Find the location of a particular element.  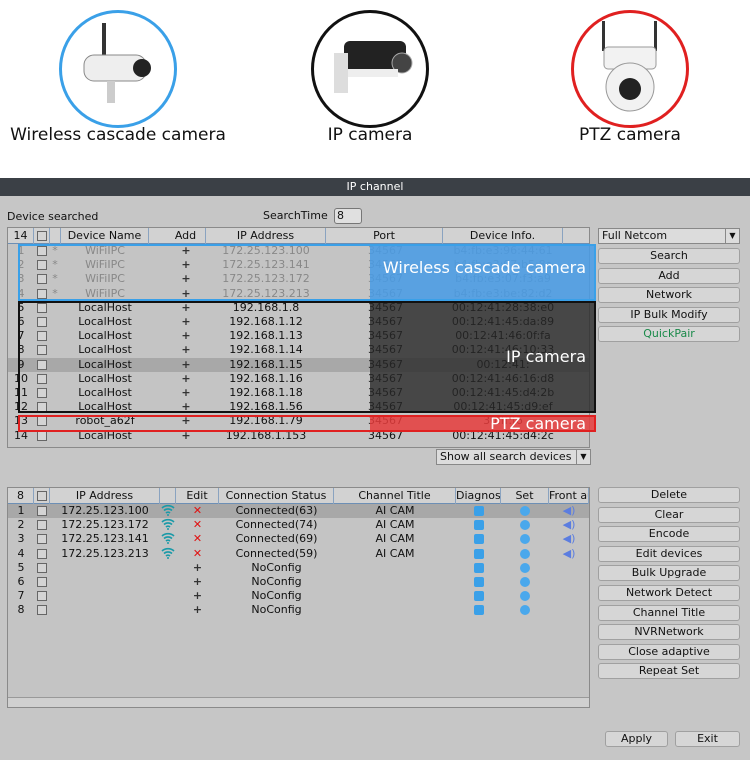

button-search: Search is located at coordinates (669, 256).